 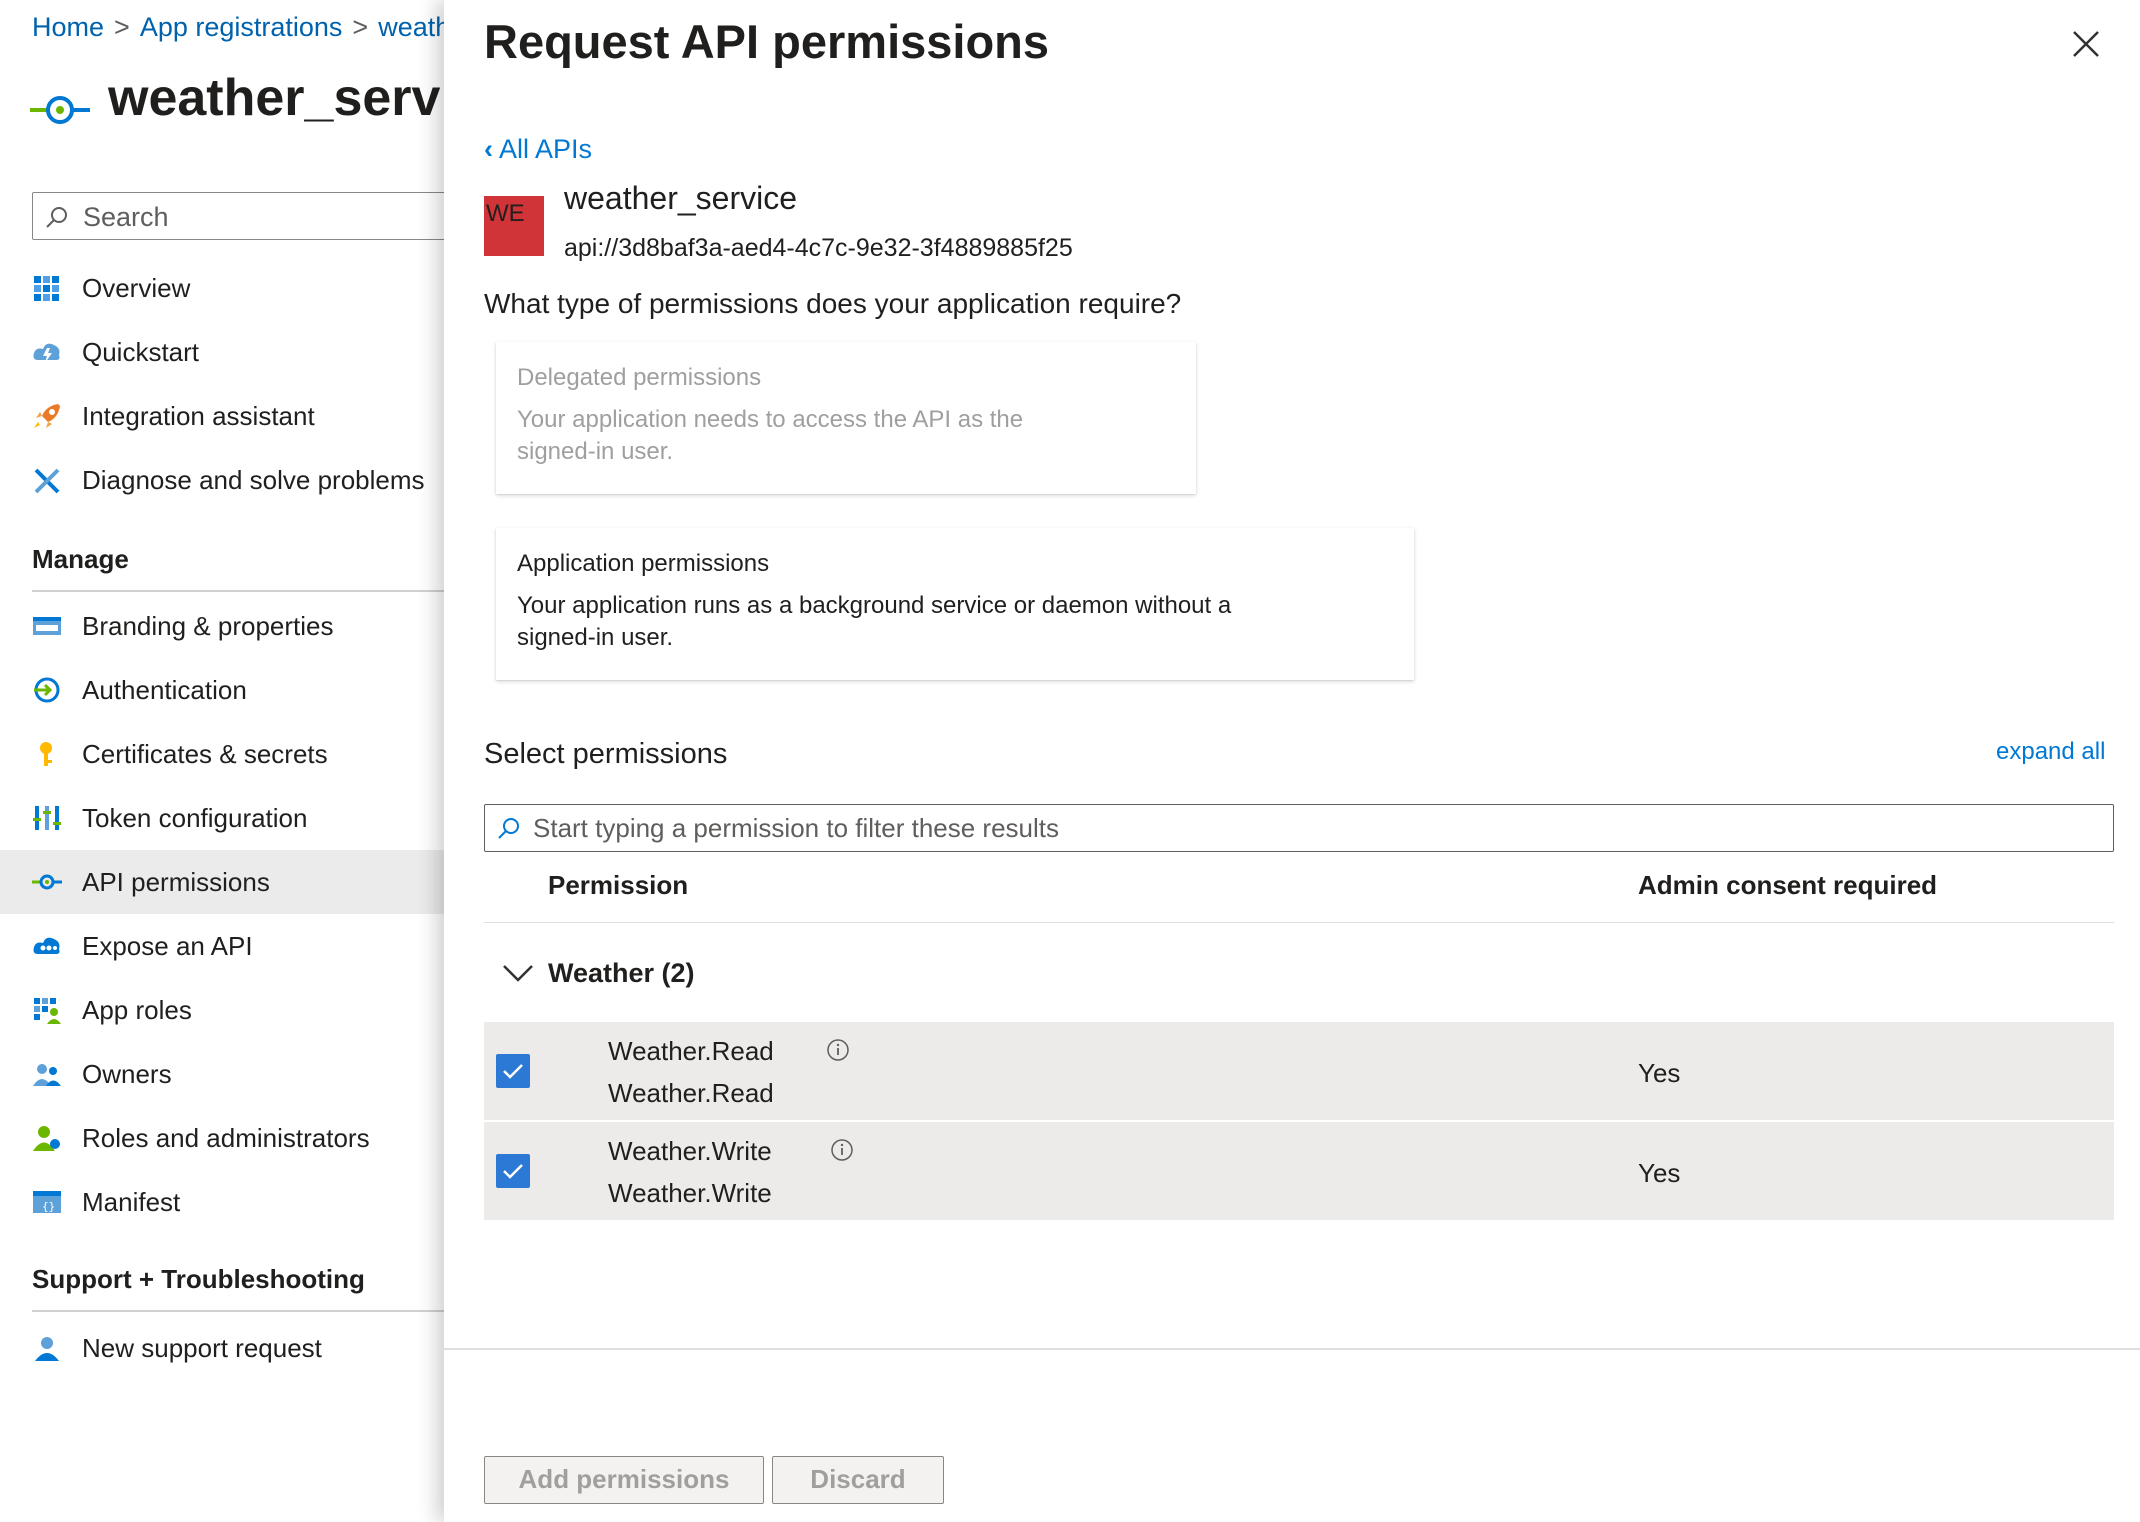 I want to click on nav-item-app-roles: App roles, so click(x=222, y=1010).